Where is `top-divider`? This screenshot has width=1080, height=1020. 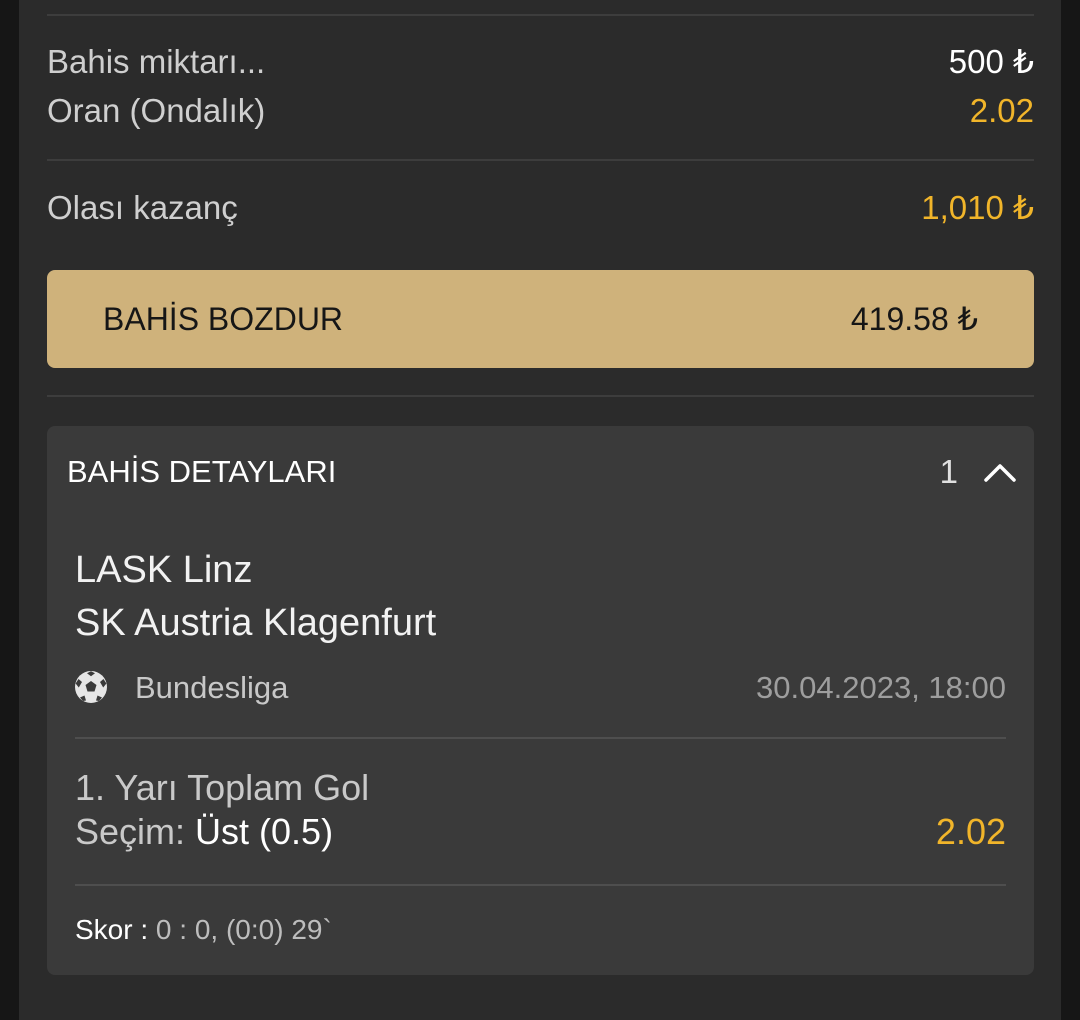 top-divider is located at coordinates (540, 15).